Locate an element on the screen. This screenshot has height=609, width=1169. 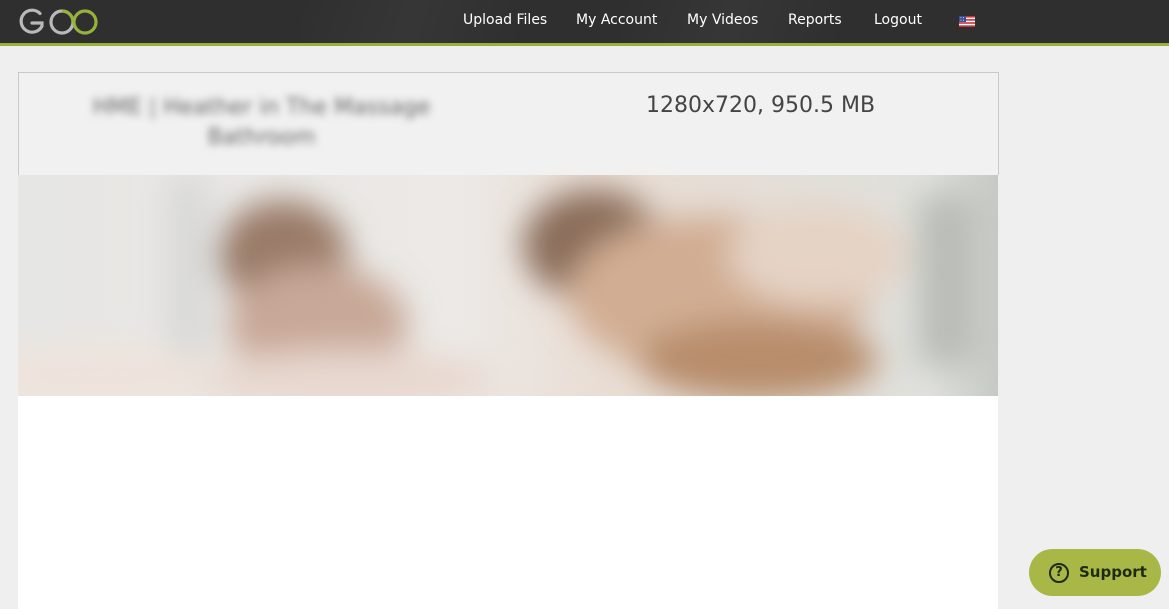
nav-my-account: My Account is located at coordinates (616, 20).